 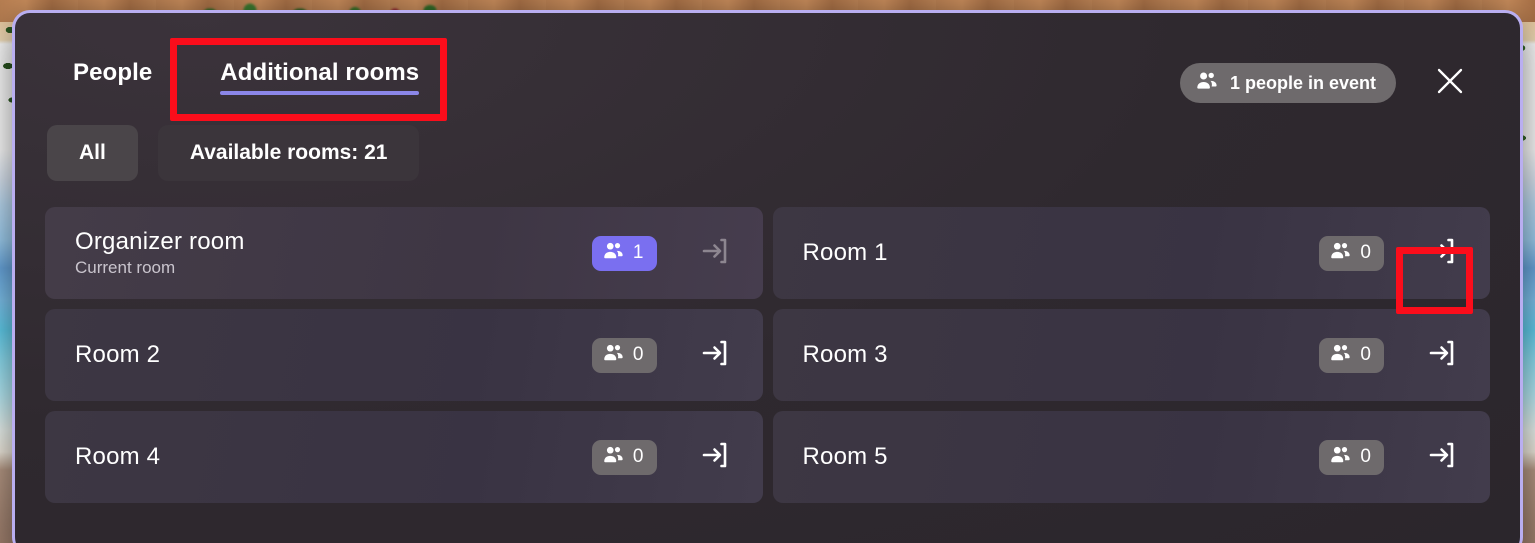 What do you see at coordinates (845, 456) in the screenshot?
I see `room-name: Room 5` at bounding box center [845, 456].